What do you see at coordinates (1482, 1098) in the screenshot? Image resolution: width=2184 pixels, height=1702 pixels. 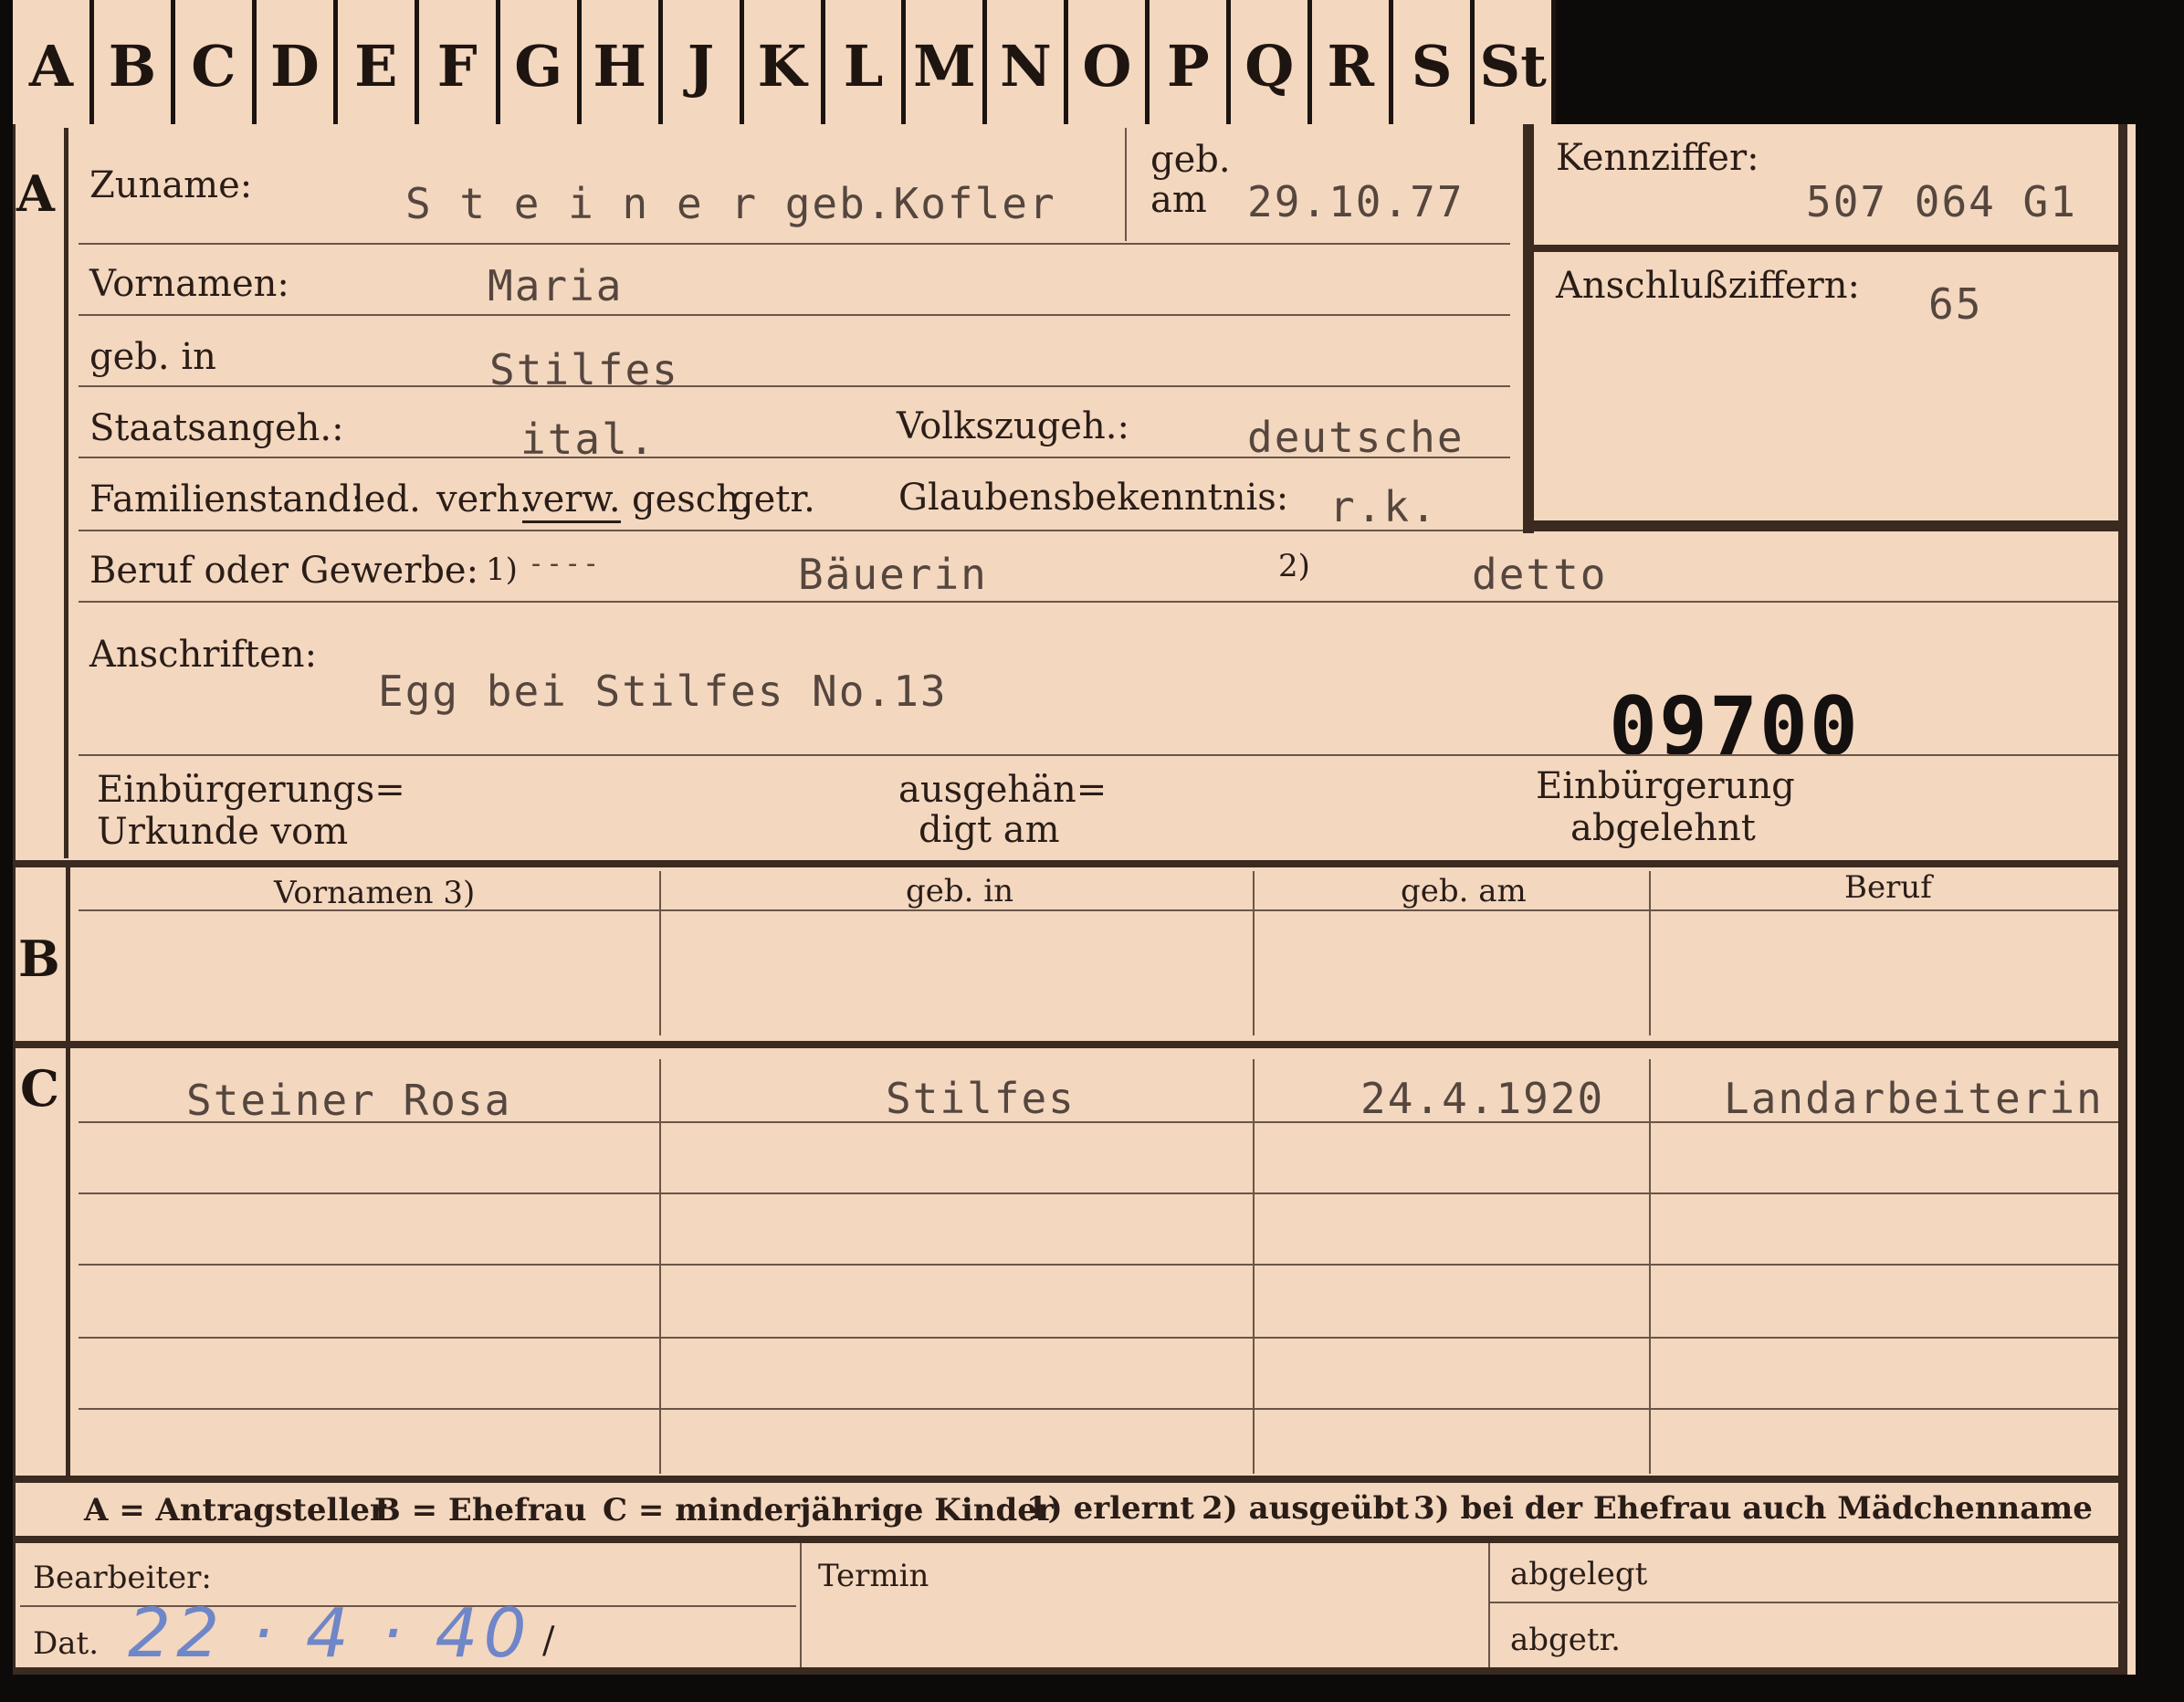 I see `c-row-1-birthdate: 24.4.1920` at bounding box center [1482, 1098].